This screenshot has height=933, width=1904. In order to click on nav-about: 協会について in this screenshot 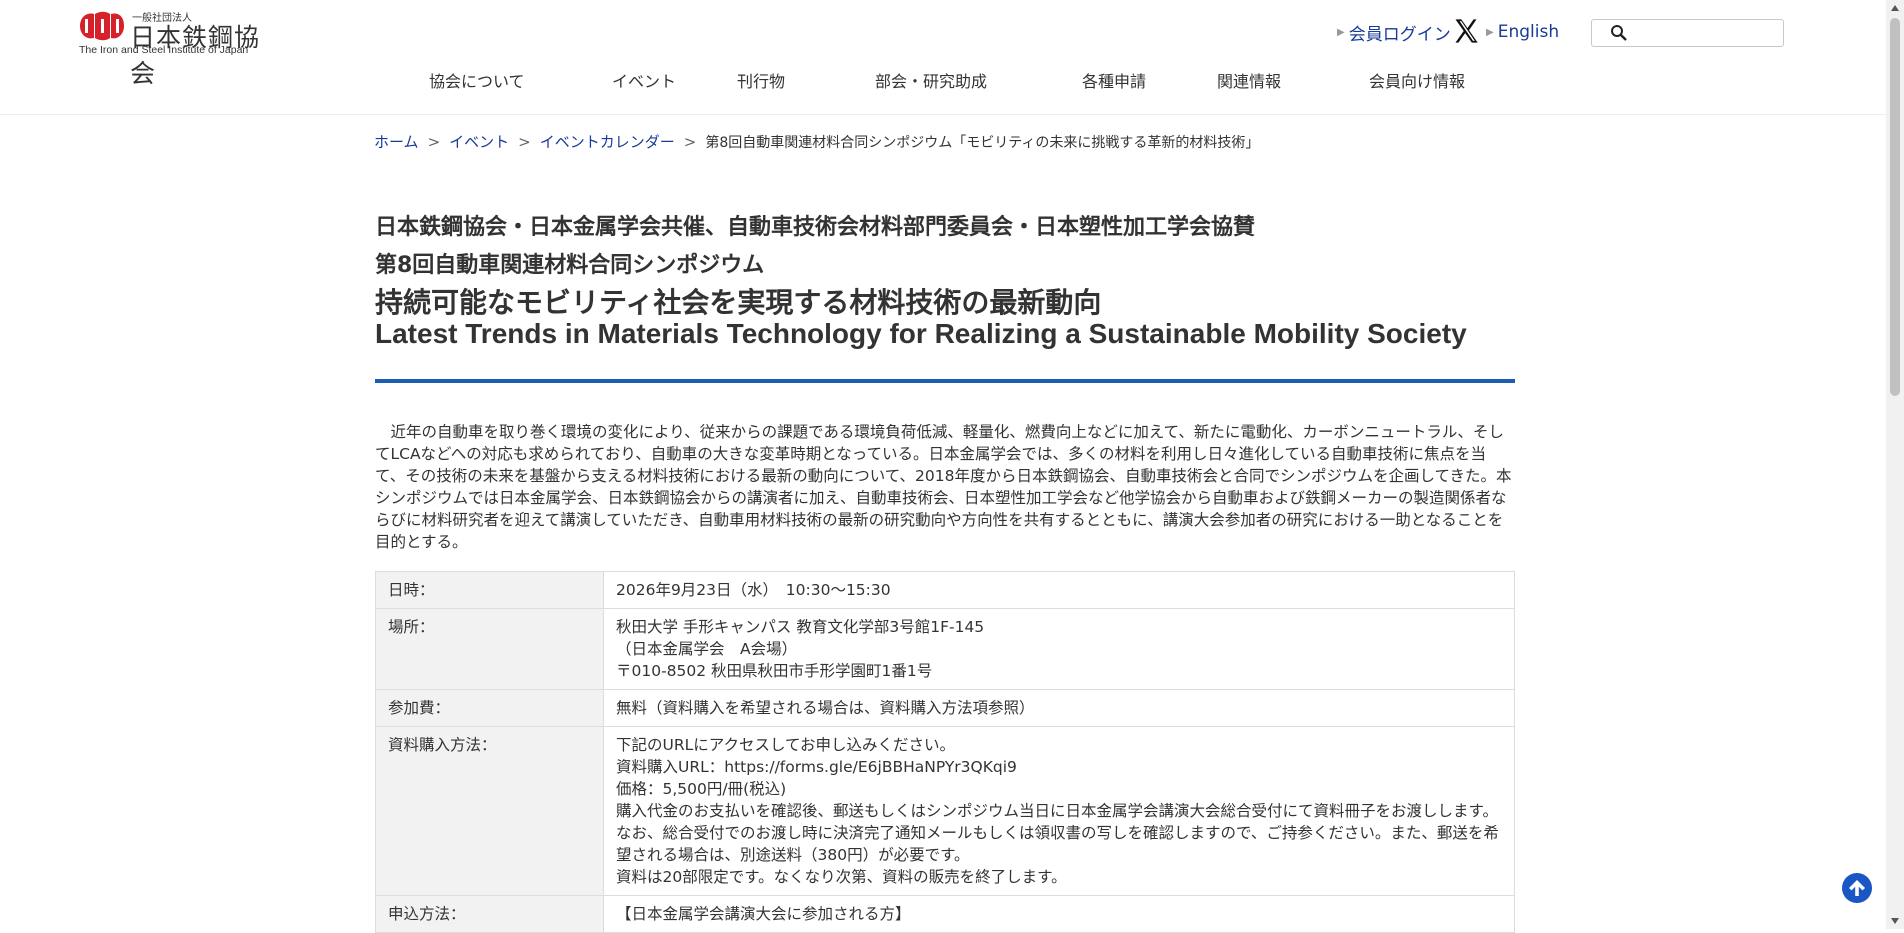, I will do `click(477, 80)`.